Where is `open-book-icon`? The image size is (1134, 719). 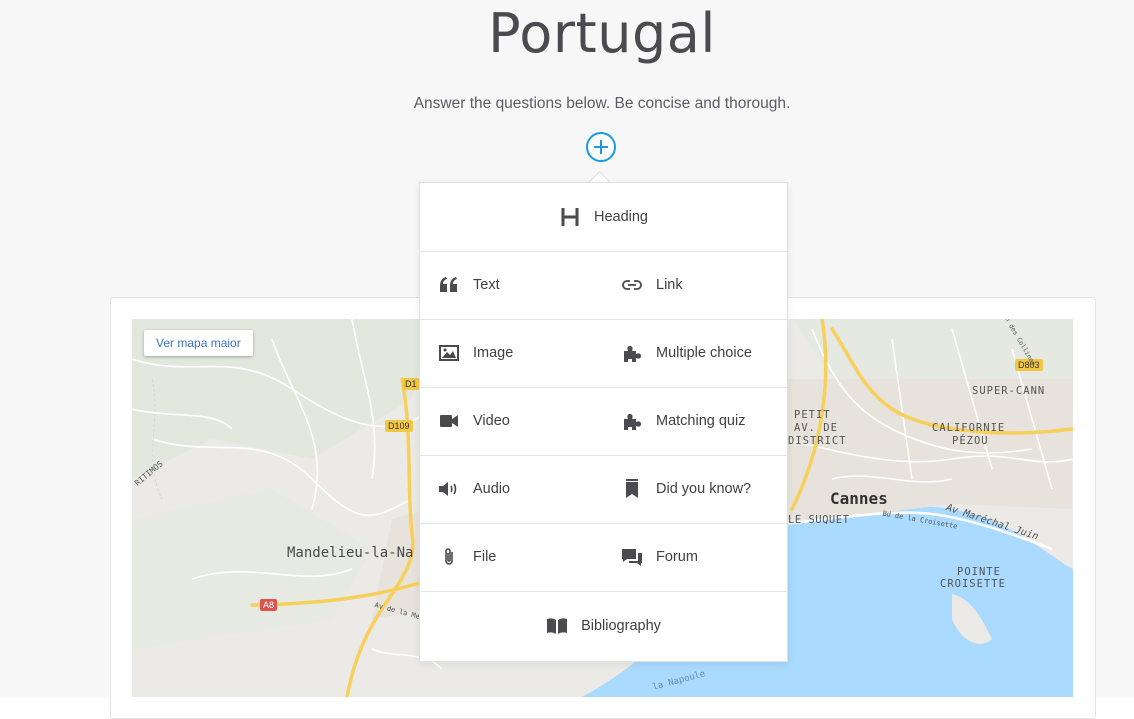
open-book-icon is located at coordinates (557, 626).